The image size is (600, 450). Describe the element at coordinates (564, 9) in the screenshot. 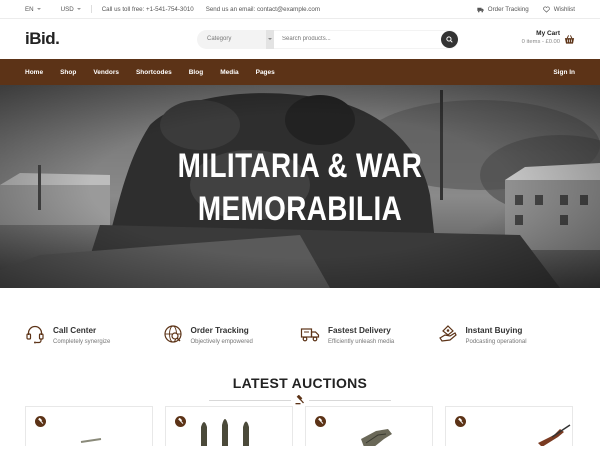

I see `wishlist-label: Wishlist` at that location.